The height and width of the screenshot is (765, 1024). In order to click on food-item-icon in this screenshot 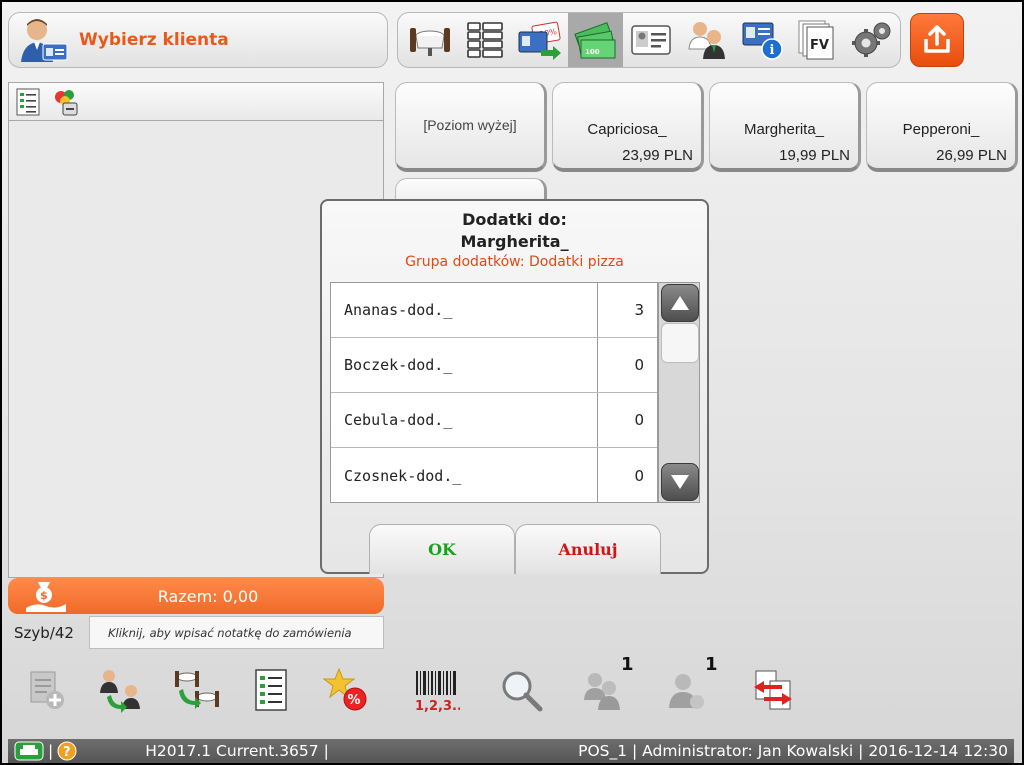, I will do `click(66, 102)`.